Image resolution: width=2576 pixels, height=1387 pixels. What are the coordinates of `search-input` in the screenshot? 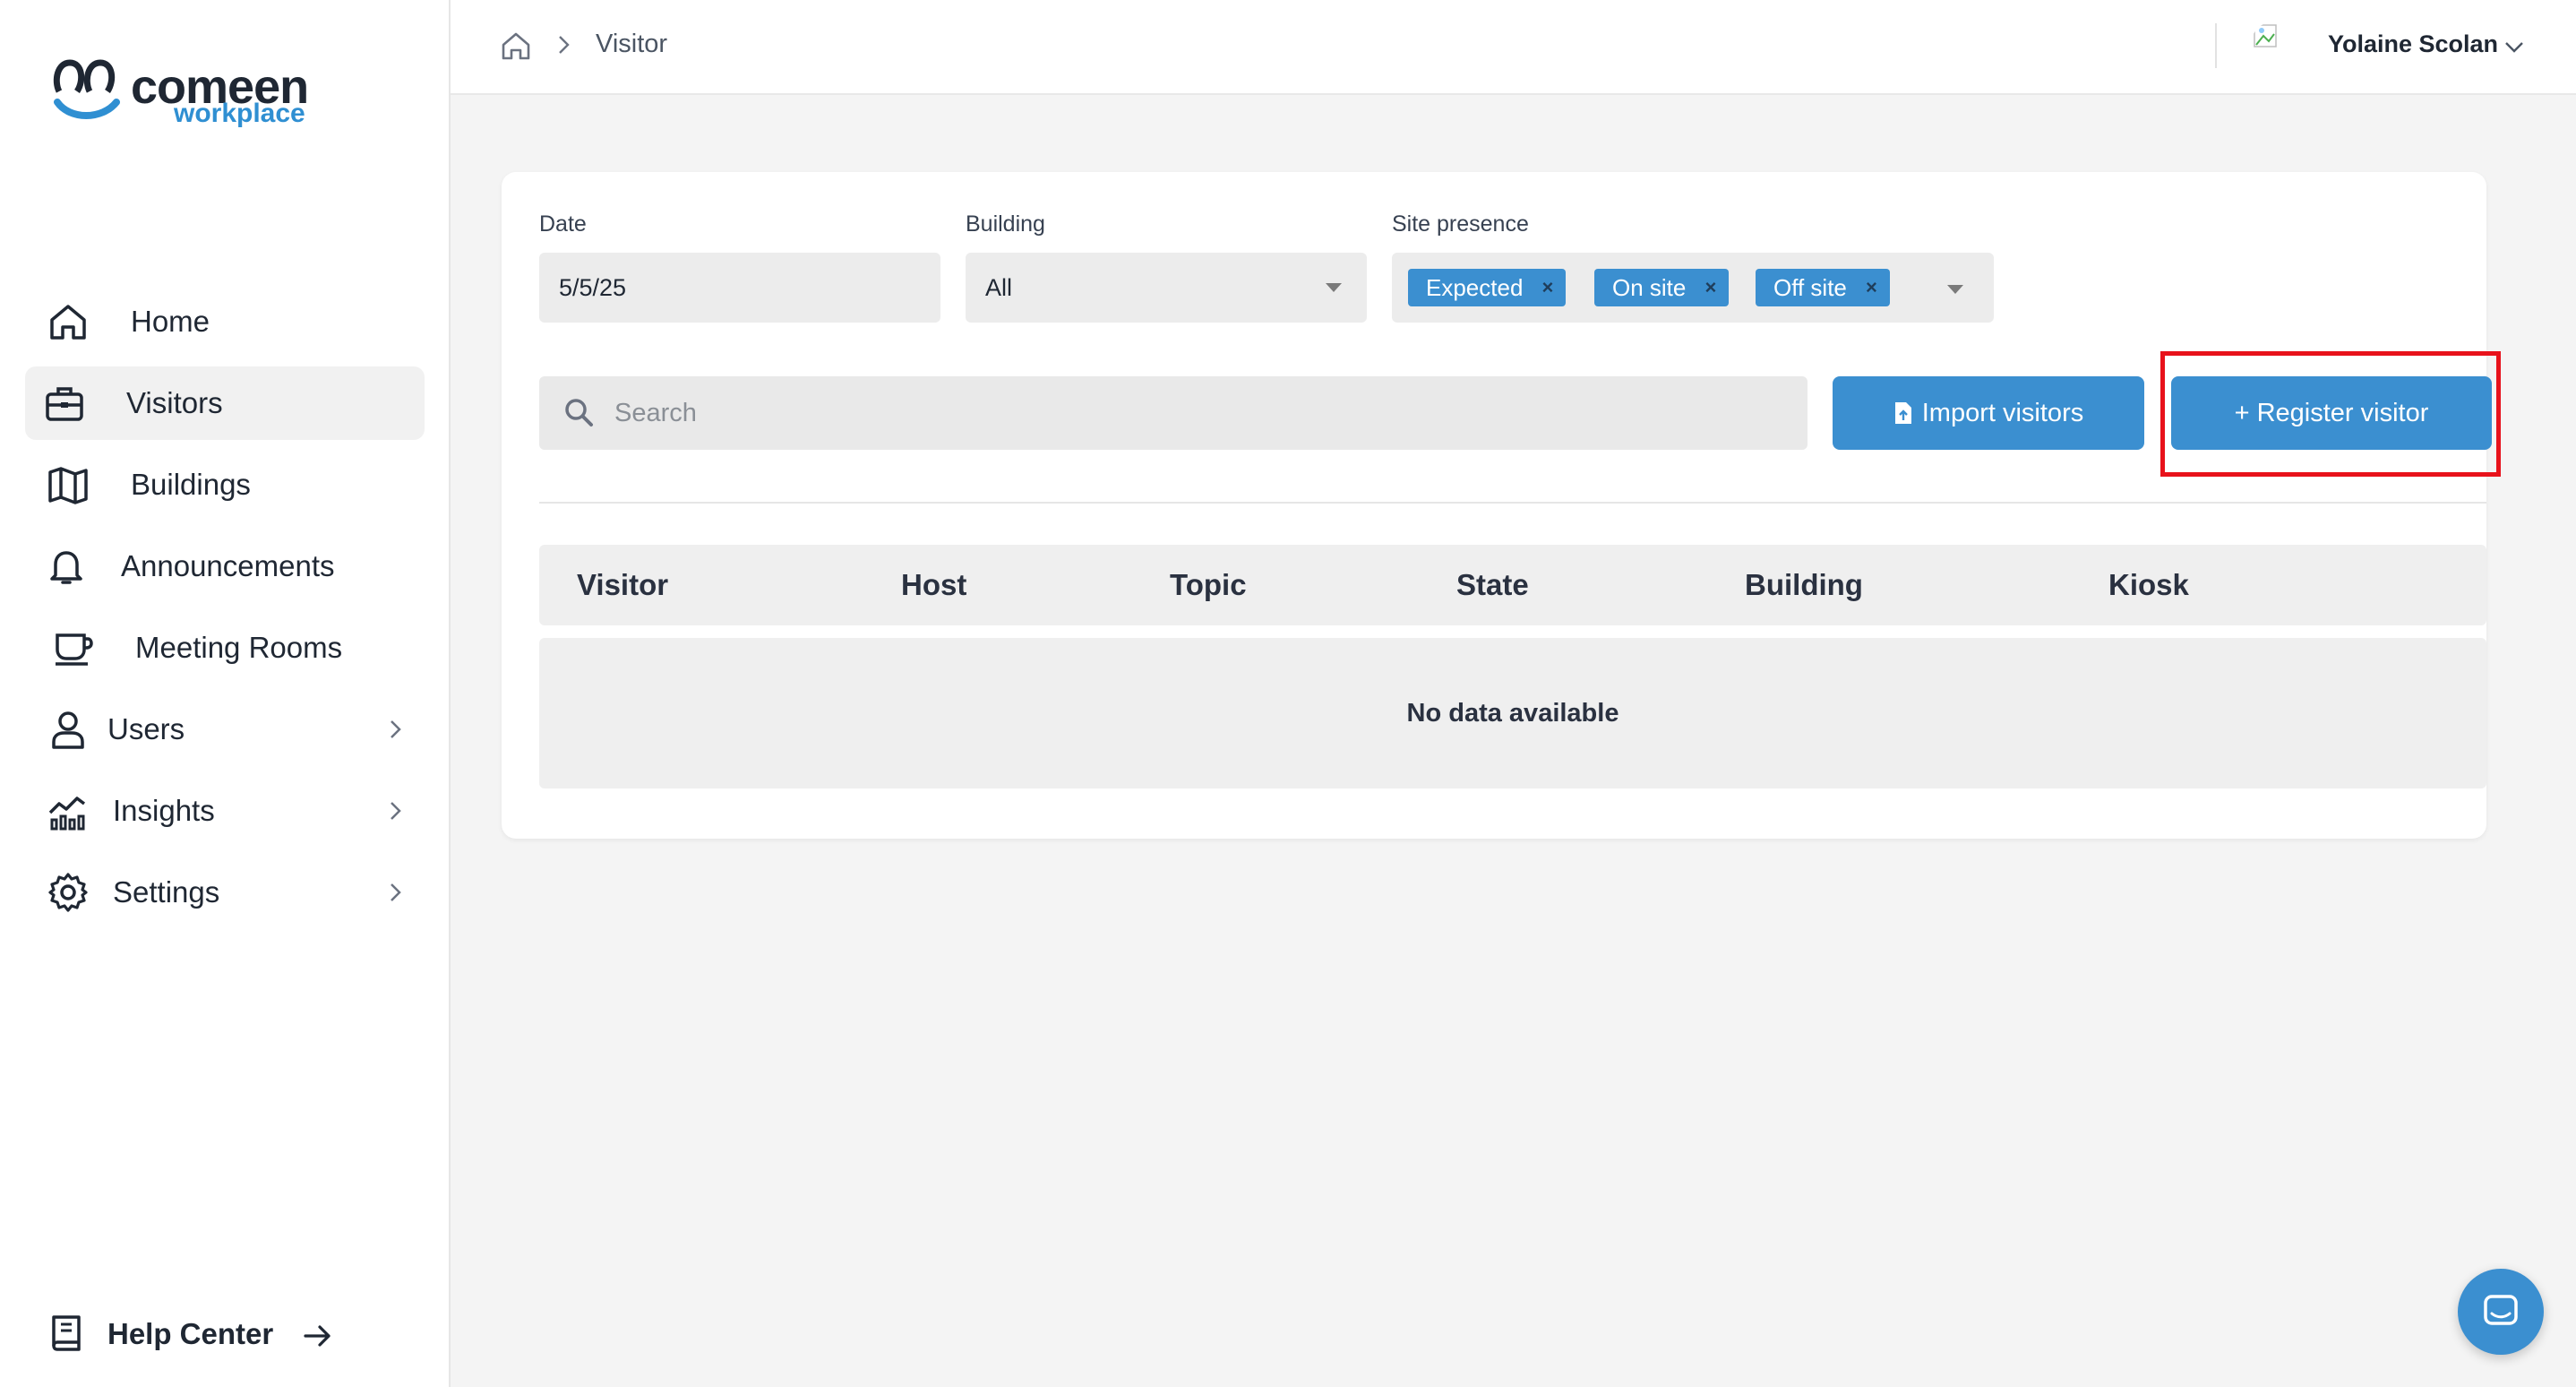 It's located at (1196, 413).